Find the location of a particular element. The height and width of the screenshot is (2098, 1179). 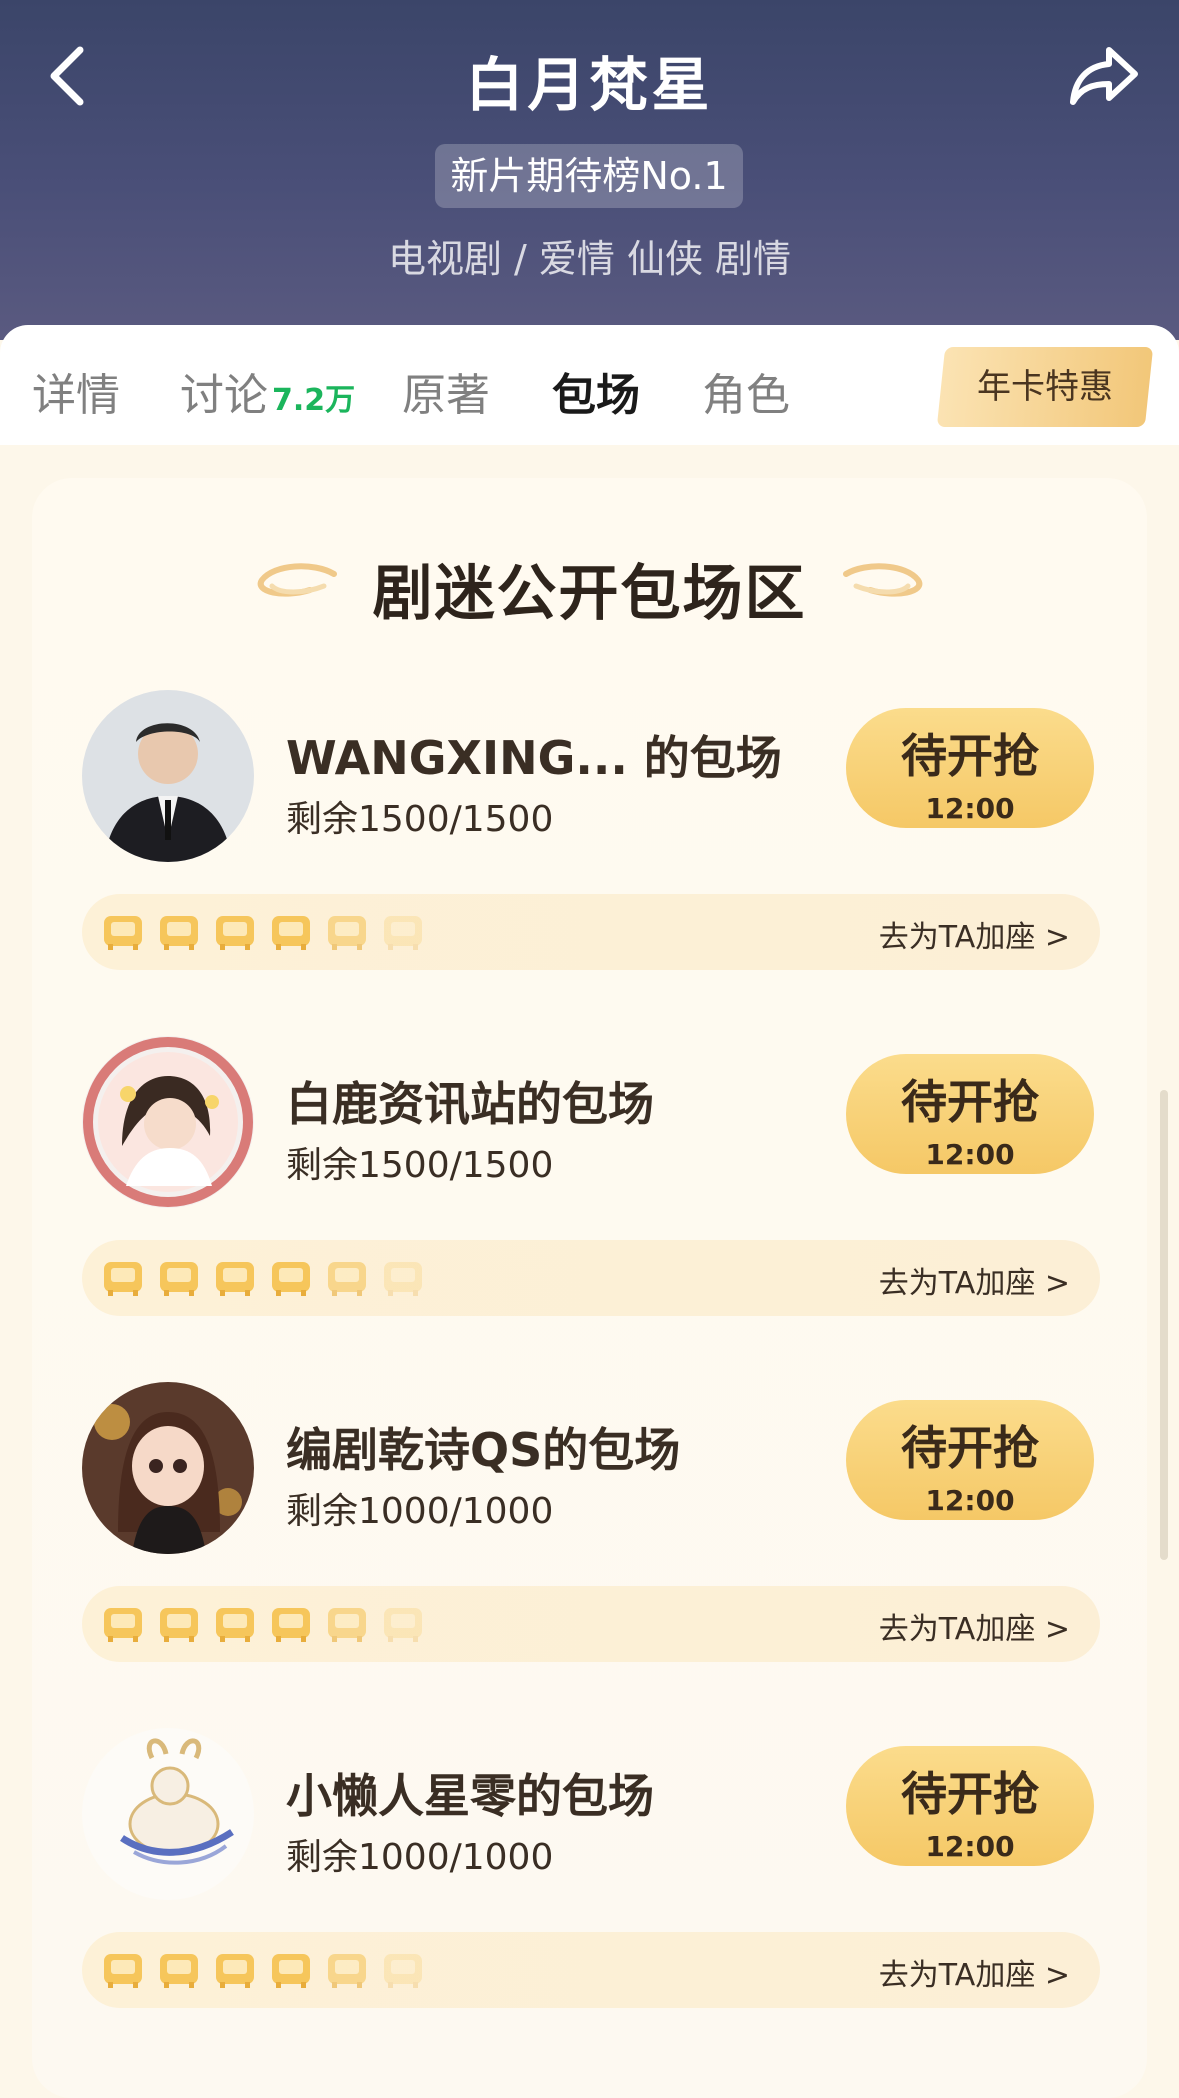

tab-label: 详情 is located at coordinates (76, 395).